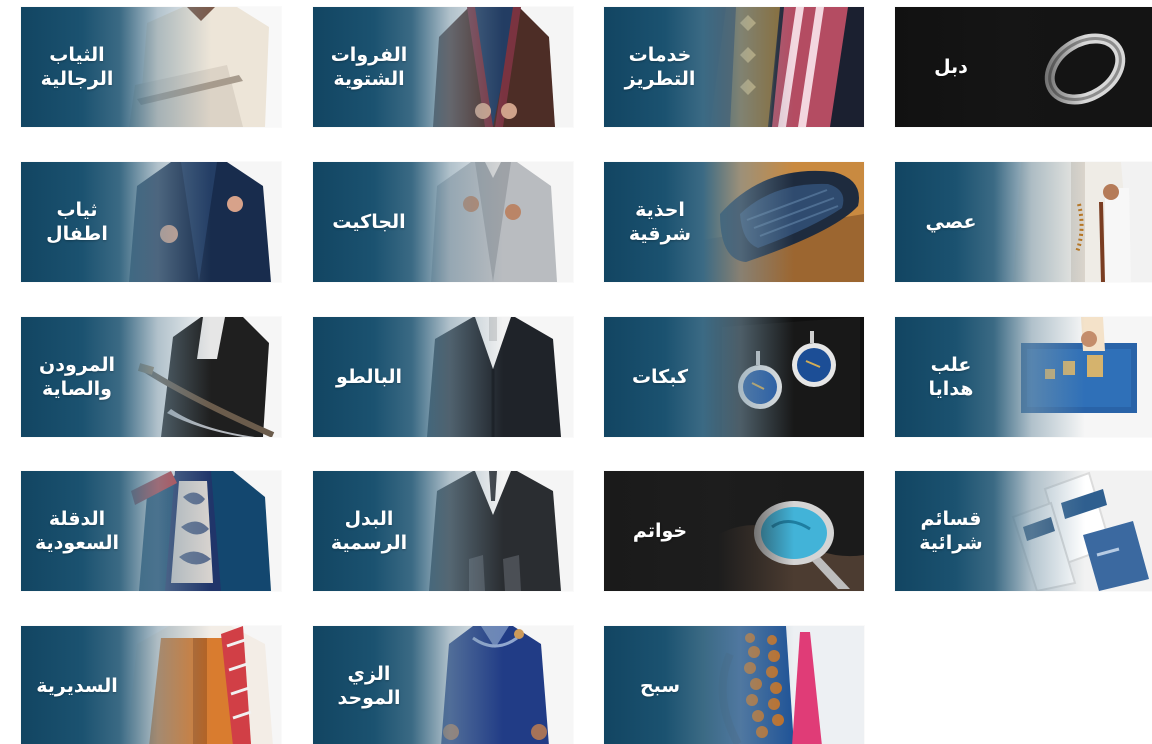 The height and width of the screenshot is (744, 1152). Describe the element at coordinates (734, 531) in the screenshot. I see `category-card-rings: خواتم` at that location.